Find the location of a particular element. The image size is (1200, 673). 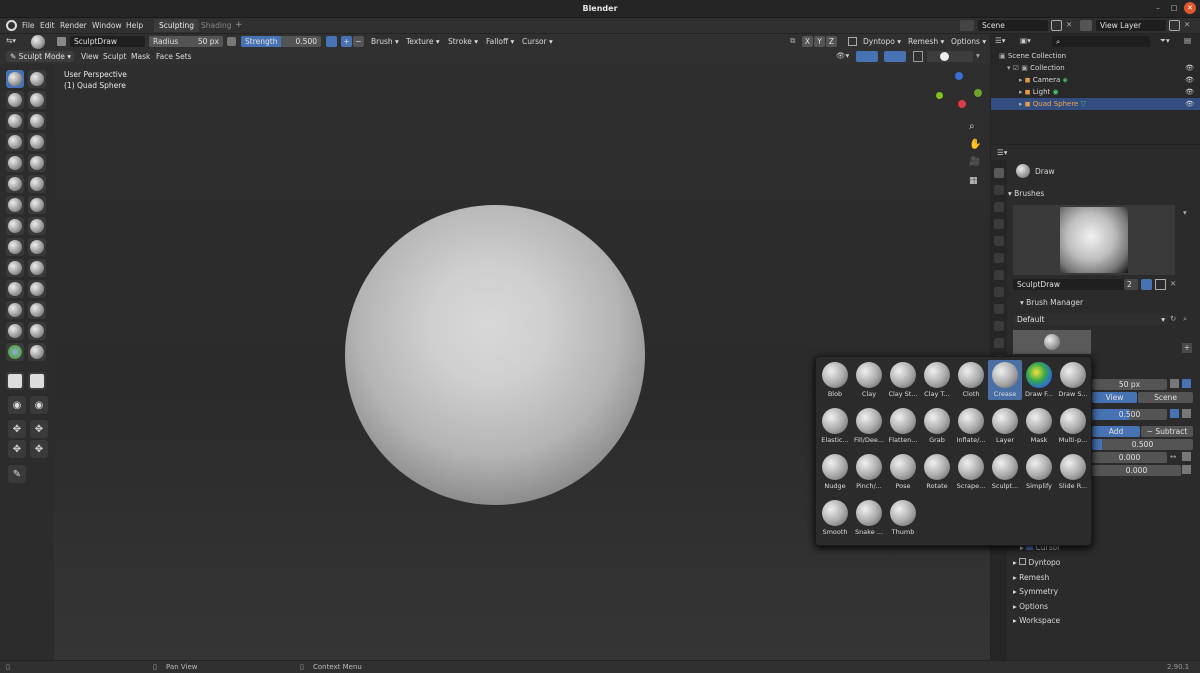

stroke-menu: Stroke ▾ is located at coordinates (463, 41).